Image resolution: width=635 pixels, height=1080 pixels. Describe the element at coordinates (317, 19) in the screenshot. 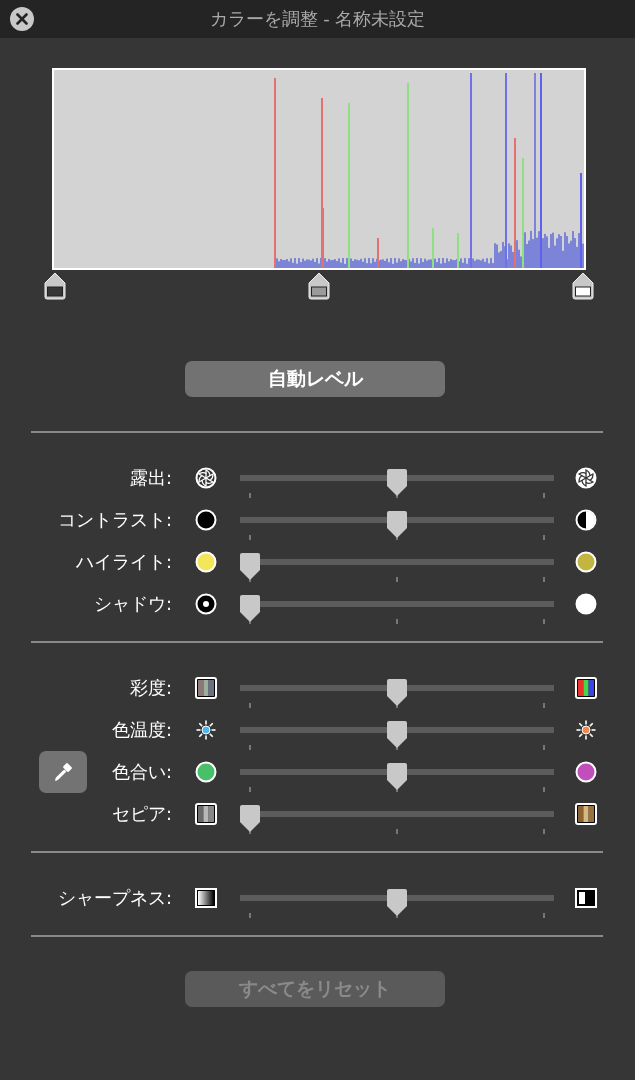

I see `window-title: カラーを調整 - 名称未設定` at that location.